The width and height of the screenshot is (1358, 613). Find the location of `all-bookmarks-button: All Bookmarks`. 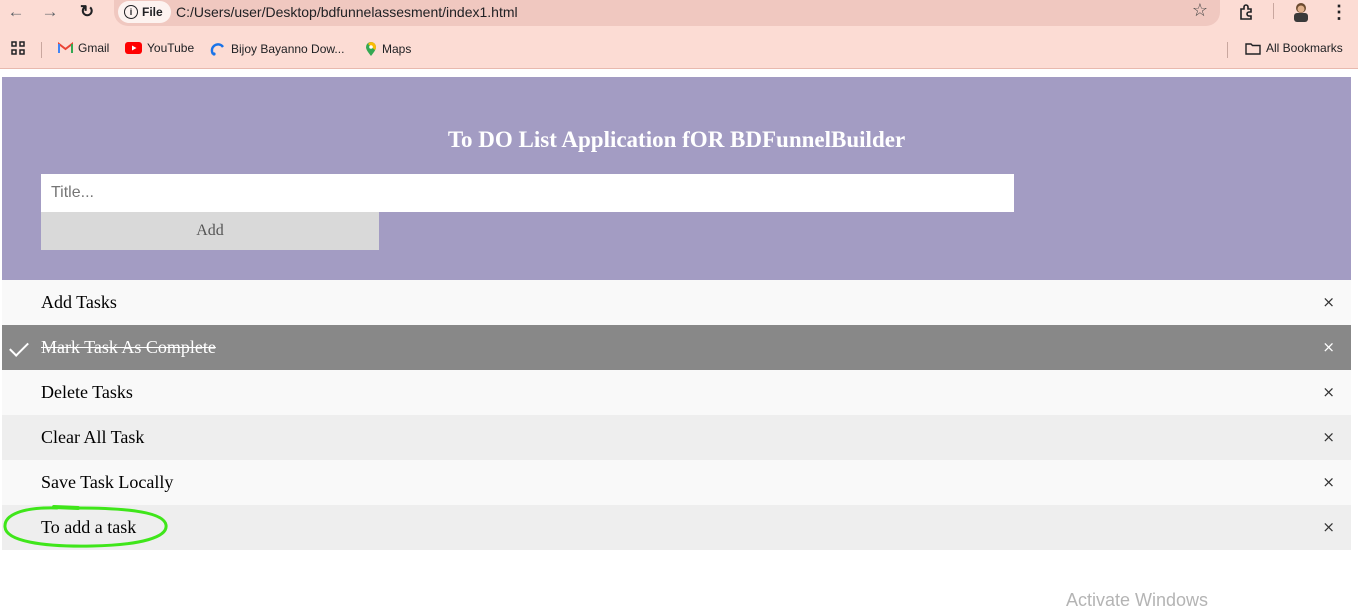

all-bookmarks-button: All Bookmarks is located at coordinates (1294, 48).